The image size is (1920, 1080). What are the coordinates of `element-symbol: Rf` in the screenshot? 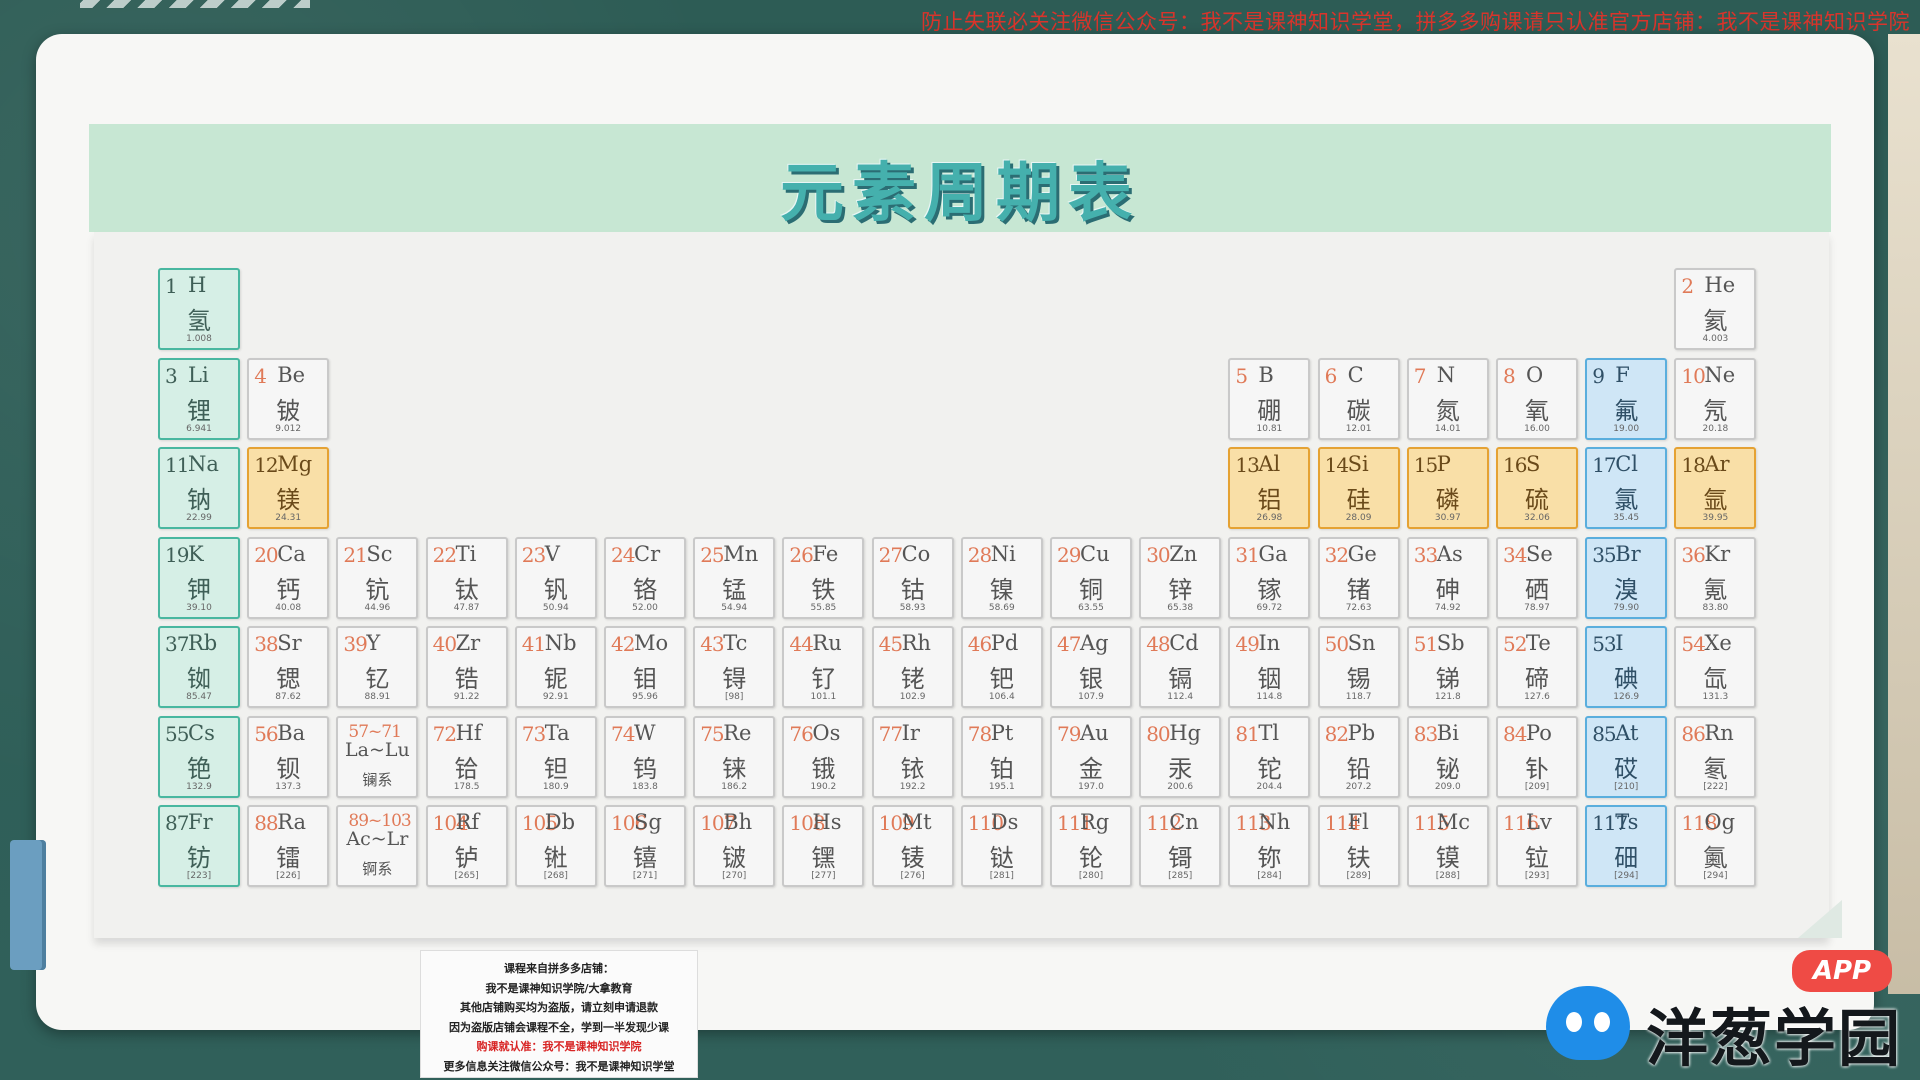 It's located at (467, 822).